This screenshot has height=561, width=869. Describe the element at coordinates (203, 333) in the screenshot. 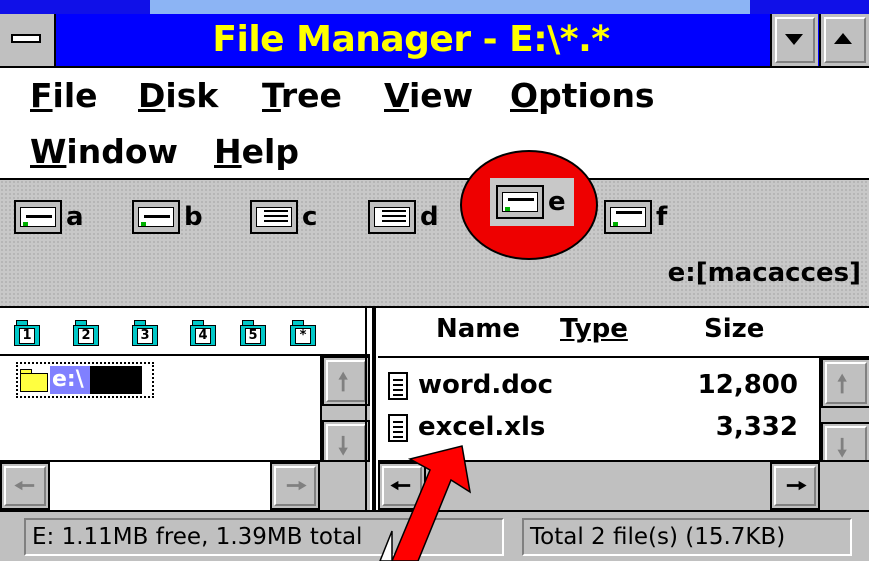

I see `folder-level-icon: 4` at that location.